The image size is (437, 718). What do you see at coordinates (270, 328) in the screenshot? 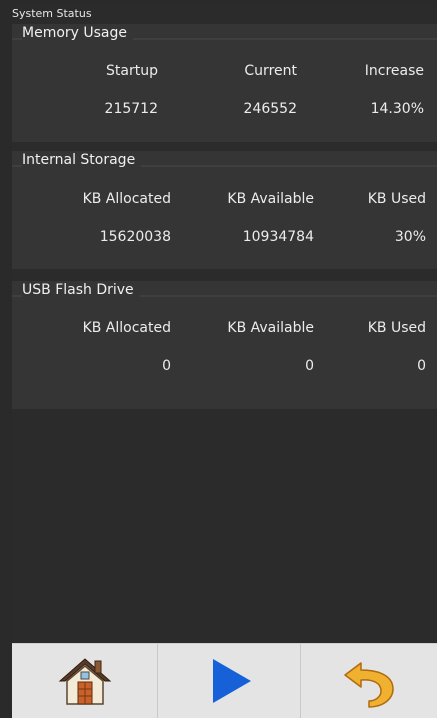
I see `usb-header-available: KB Available` at bounding box center [270, 328].